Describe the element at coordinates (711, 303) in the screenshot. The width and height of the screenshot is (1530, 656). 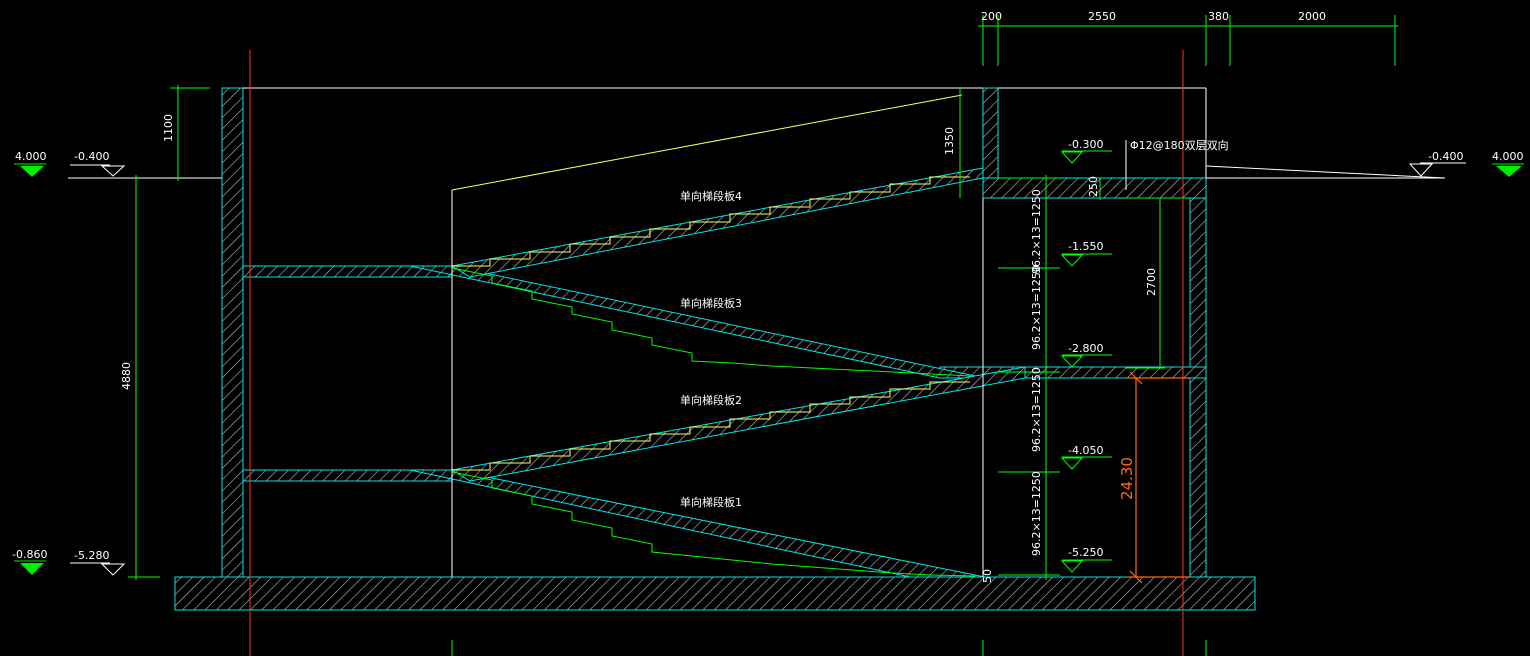
I see `stair-label-3: 单向梯段板3` at that location.